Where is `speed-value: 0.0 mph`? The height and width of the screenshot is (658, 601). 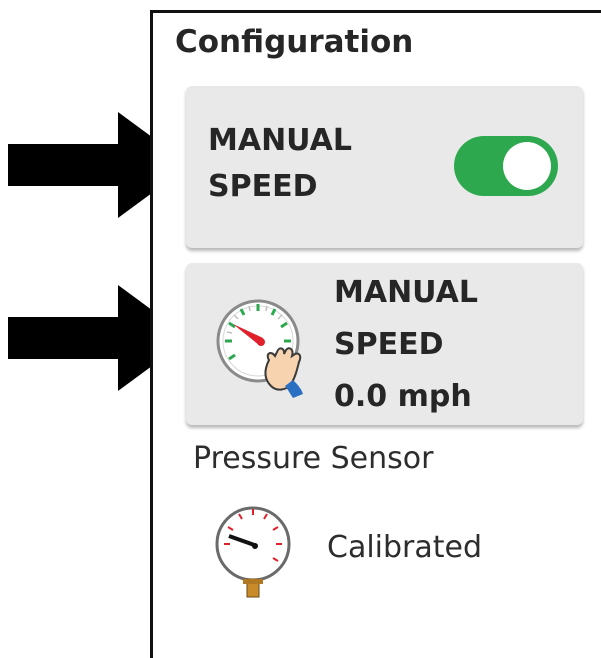 speed-value: 0.0 mph is located at coordinates (403, 396).